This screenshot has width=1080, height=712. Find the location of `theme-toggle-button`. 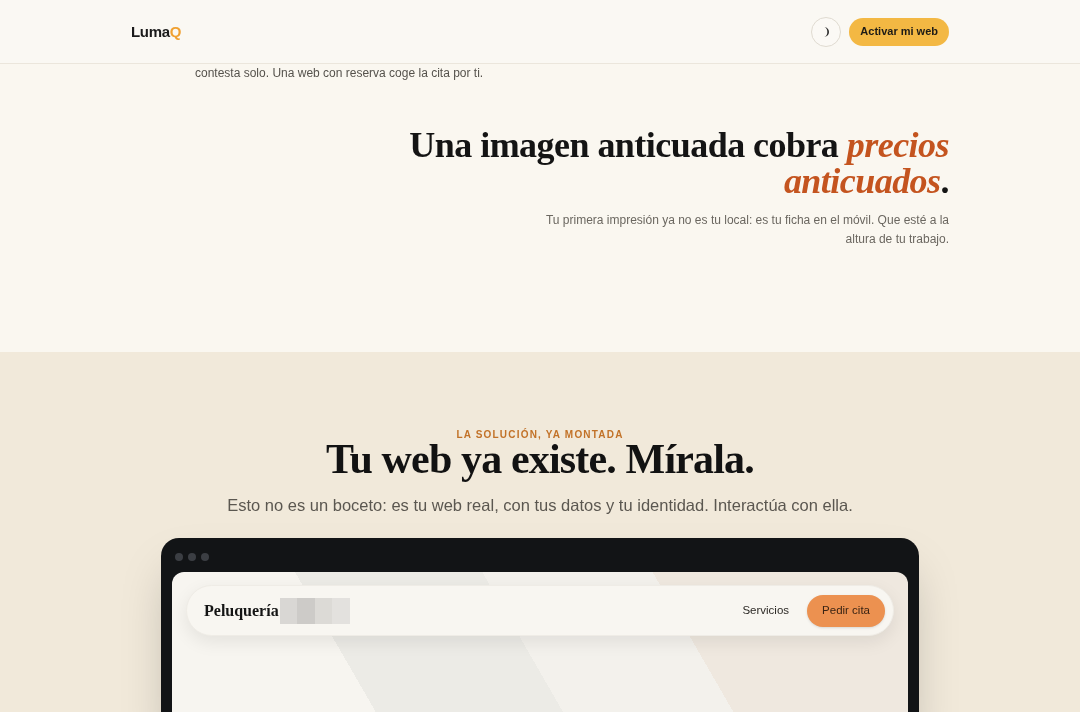

theme-toggle-button is located at coordinates (826, 31).